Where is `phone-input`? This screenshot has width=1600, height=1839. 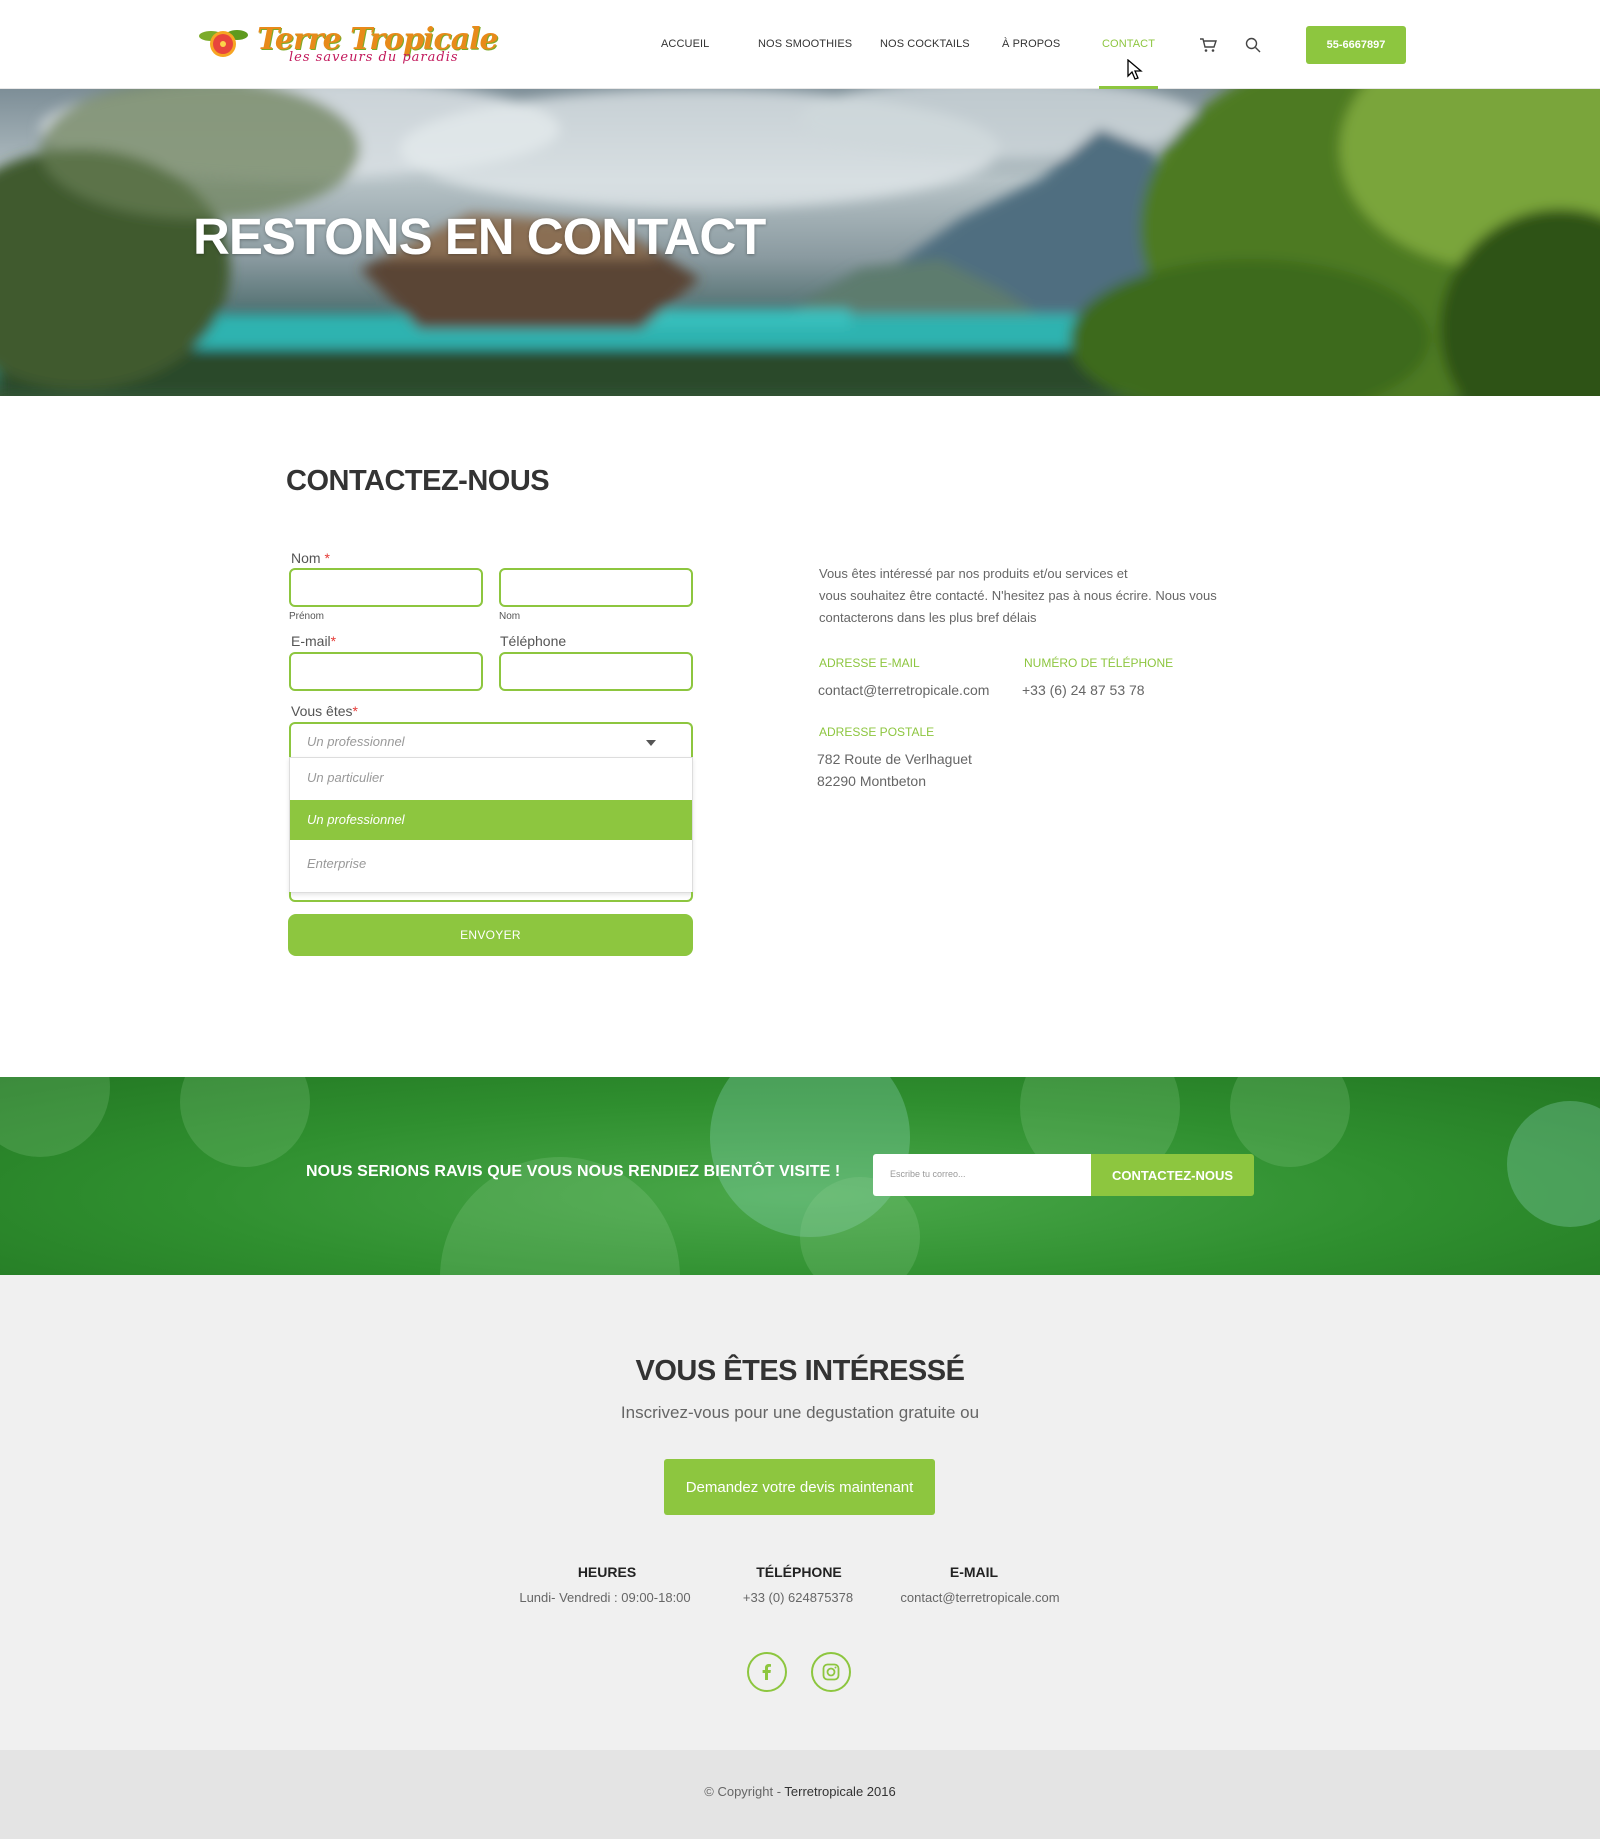
phone-input is located at coordinates (596, 671).